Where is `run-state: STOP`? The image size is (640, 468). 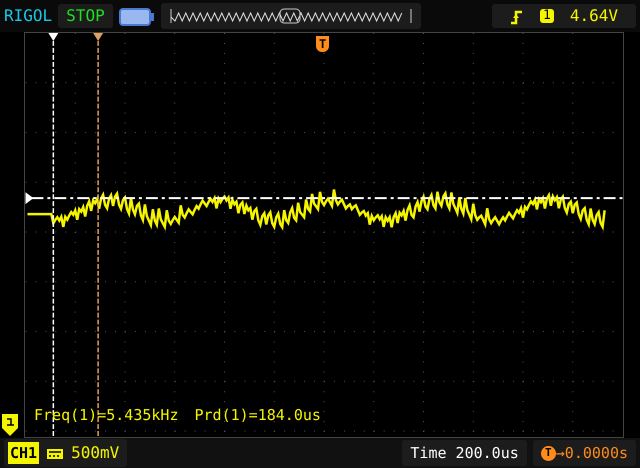 run-state: STOP is located at coordinates (85, 16).